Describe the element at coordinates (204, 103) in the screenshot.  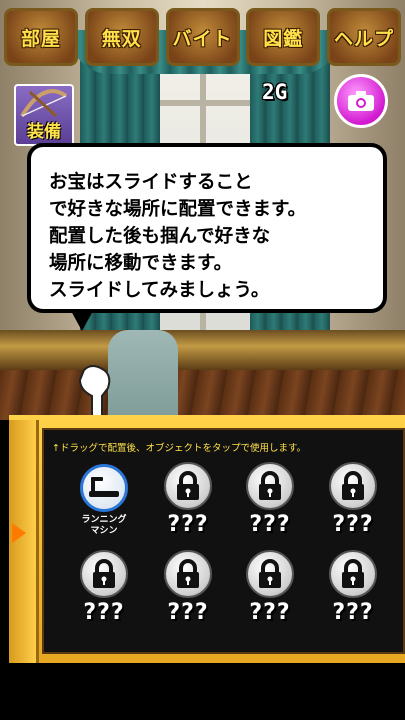
I see `window-frame` at that location.